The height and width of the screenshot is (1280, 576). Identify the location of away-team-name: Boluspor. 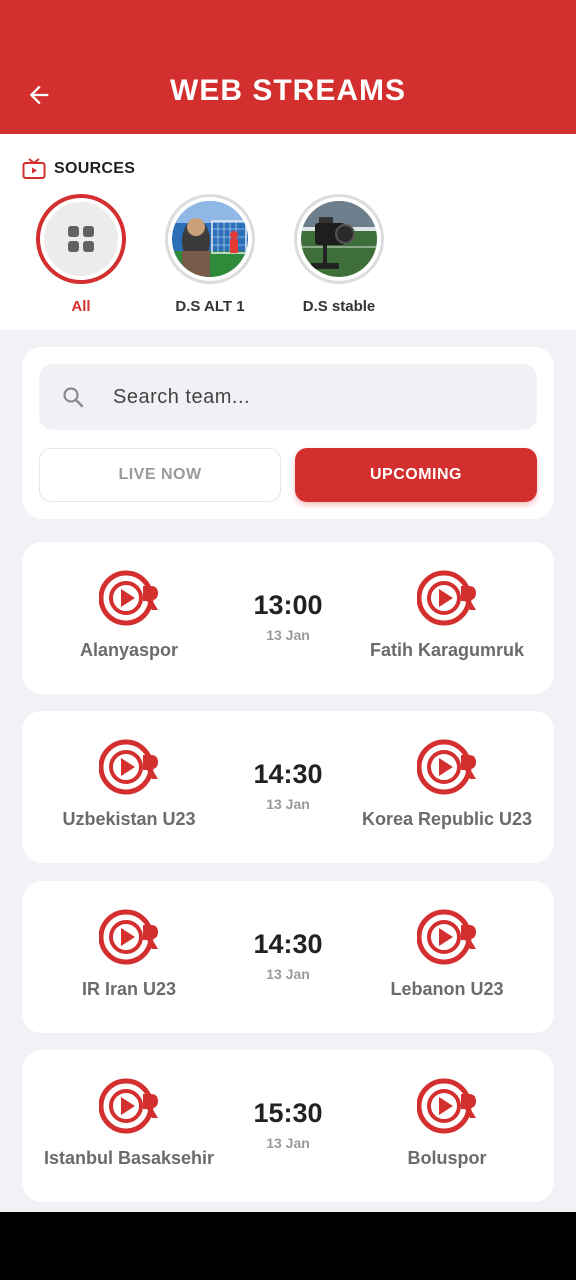
(447, 1158).